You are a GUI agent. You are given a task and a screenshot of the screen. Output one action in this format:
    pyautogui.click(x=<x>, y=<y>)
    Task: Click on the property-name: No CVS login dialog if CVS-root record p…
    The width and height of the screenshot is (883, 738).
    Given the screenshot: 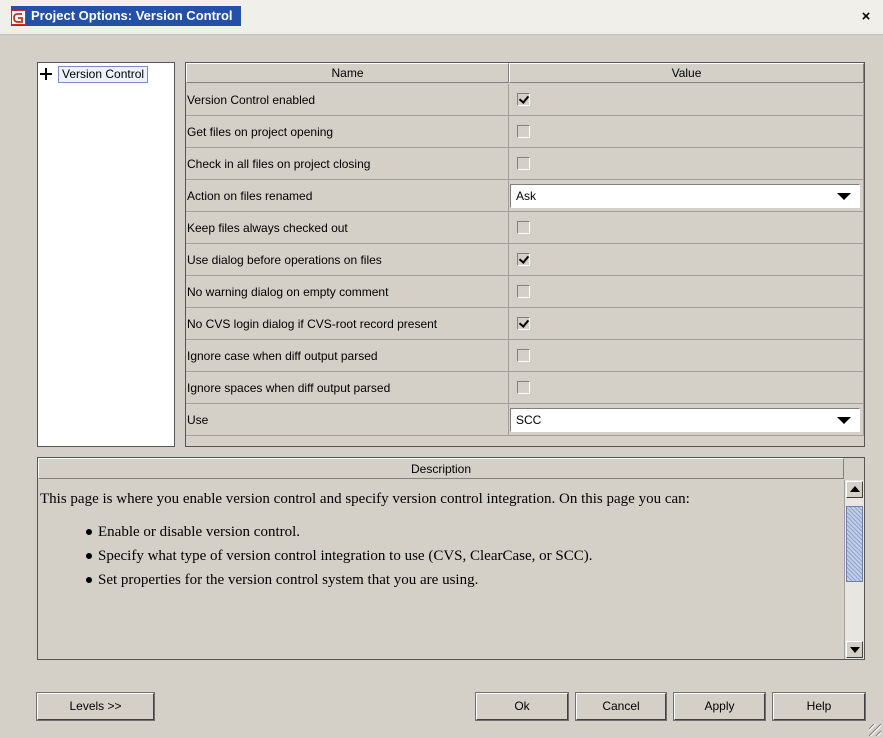 What is the action you would take?
    pyautogui.click(x=347, y=324)
    